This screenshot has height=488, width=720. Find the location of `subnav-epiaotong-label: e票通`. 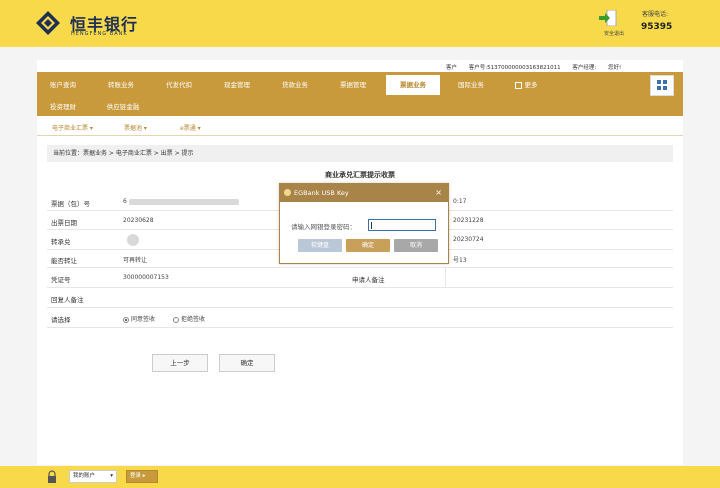

subnav-epiaotong-label: e票通 is located at coordinates (188, 128).